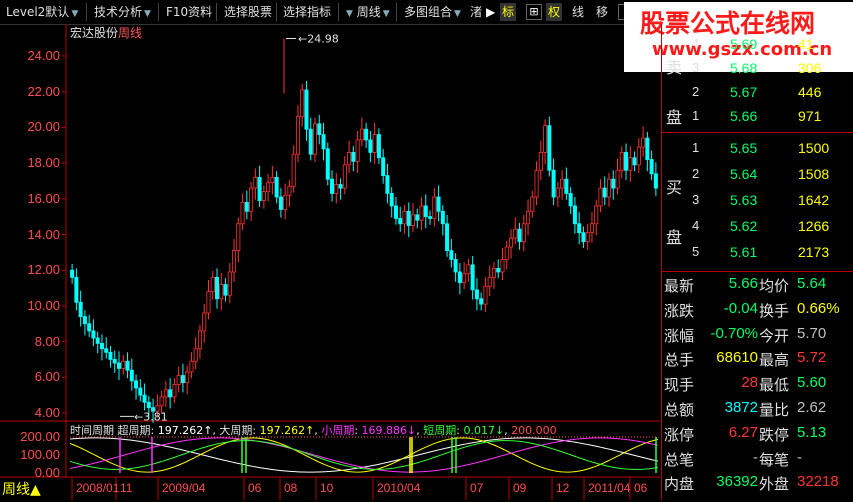  Describe the element at coordinates (16, 490) in the screenshot. I see `period-text: 周线` at that location.